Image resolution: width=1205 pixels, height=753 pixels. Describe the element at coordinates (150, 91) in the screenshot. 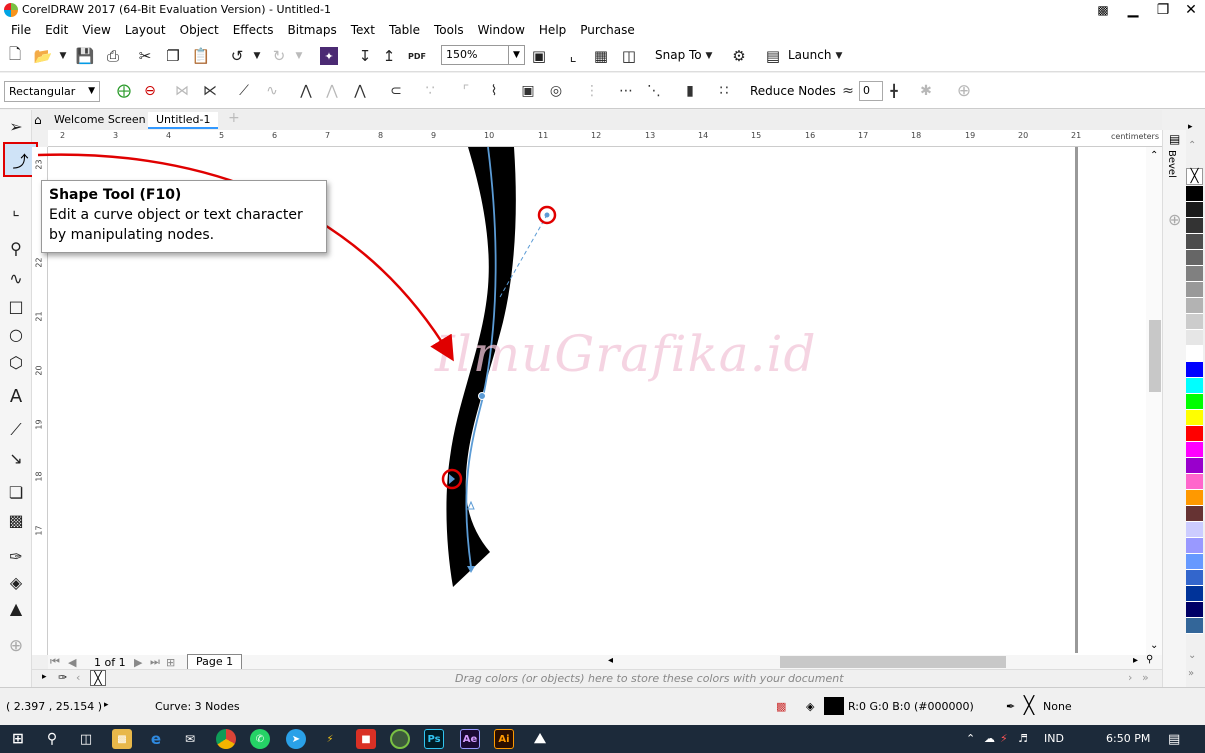

I see `delete-node-icon: ⊖` at that location.